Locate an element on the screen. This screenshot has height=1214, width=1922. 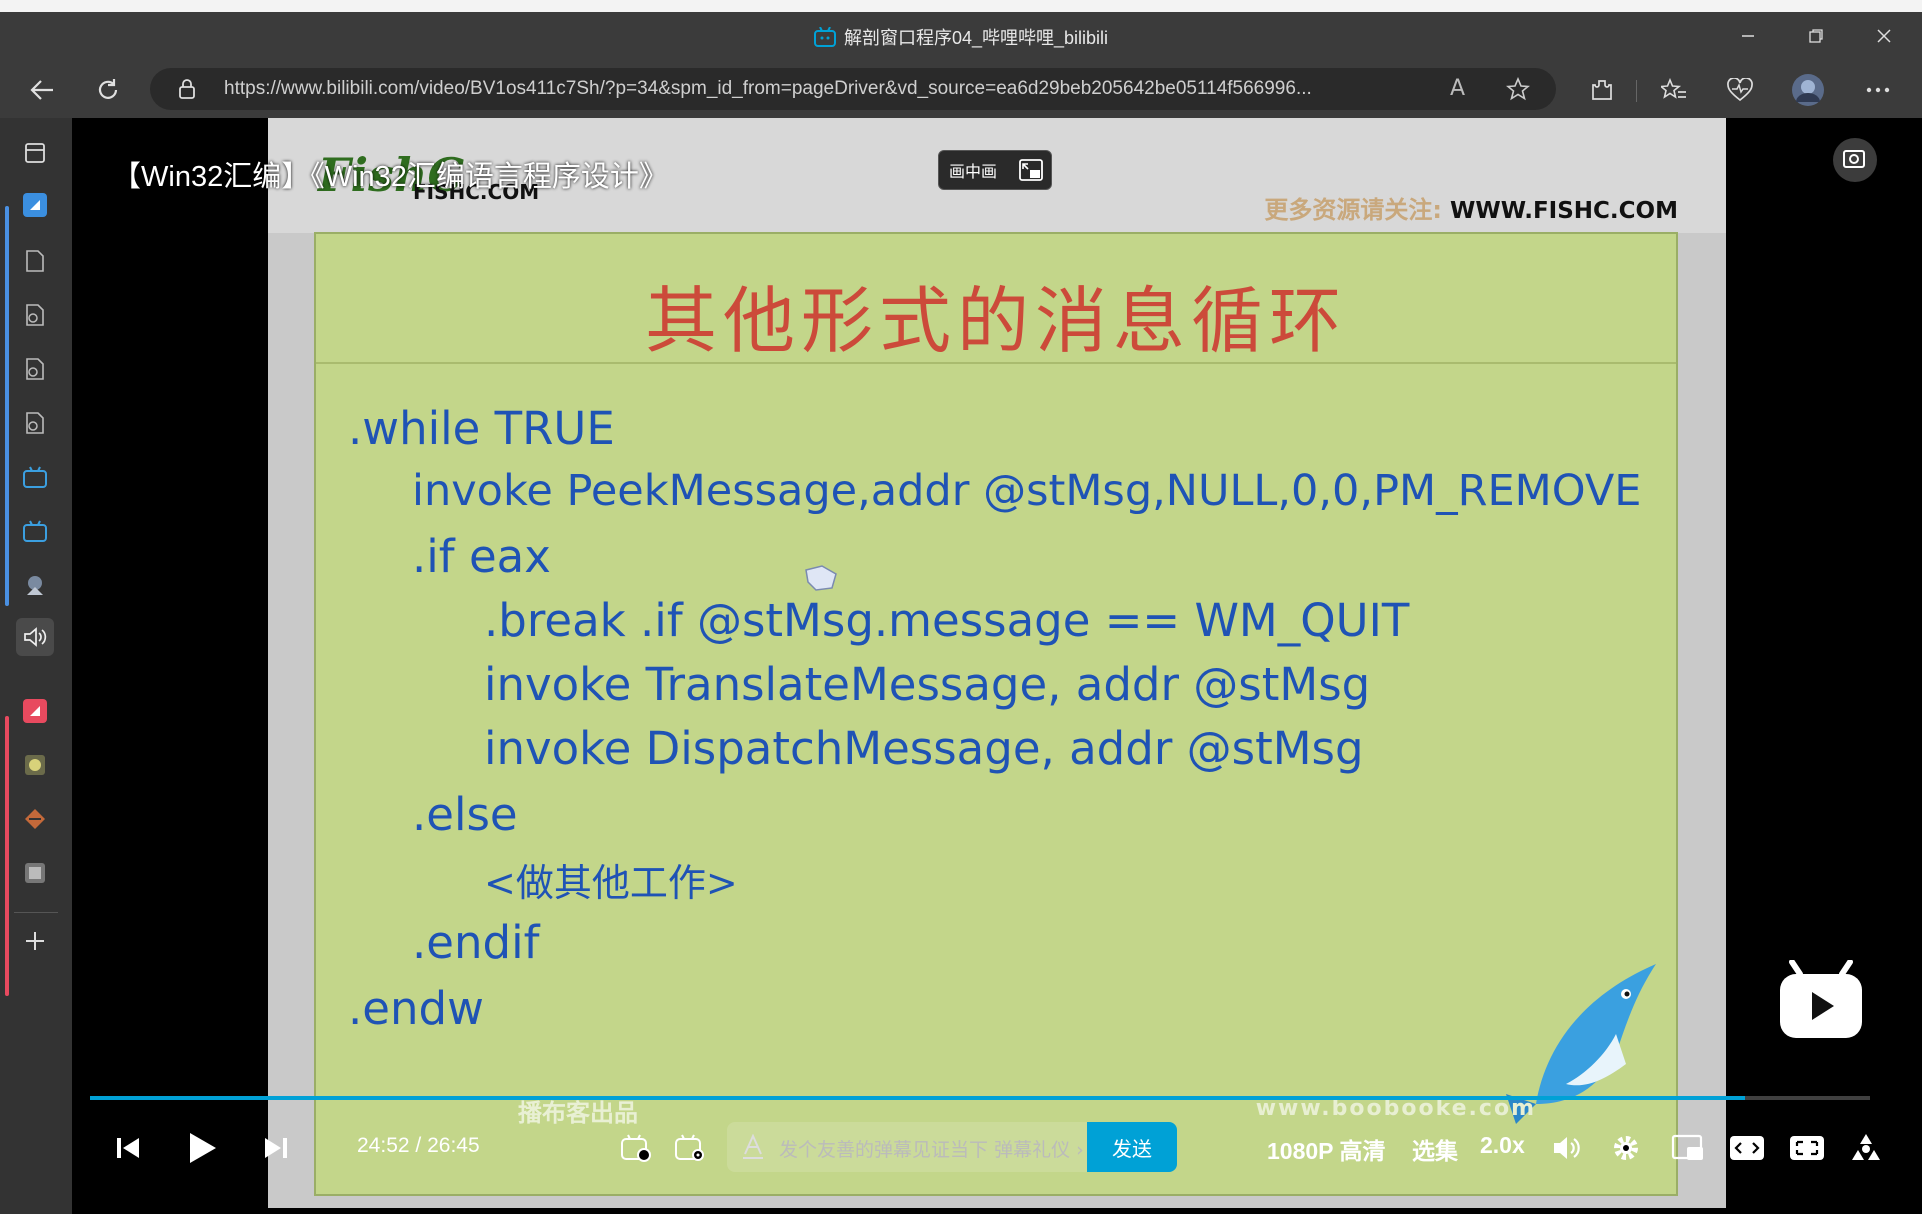
browser-essentials-icon is located at coordinates (1740, 90).